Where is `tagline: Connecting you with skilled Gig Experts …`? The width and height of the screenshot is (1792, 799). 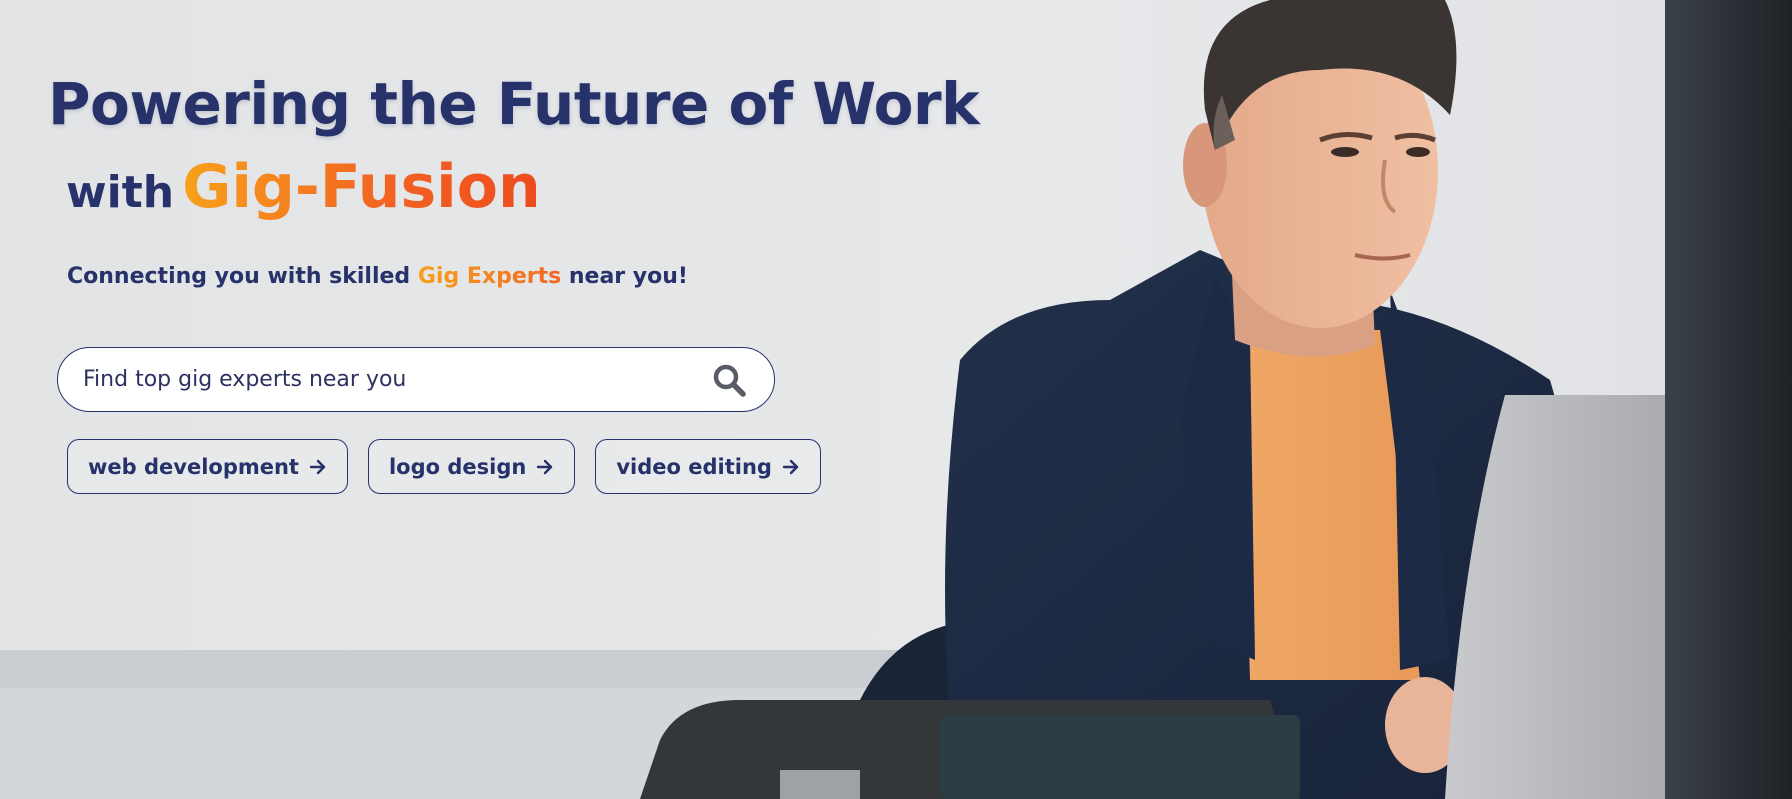 tagline: Connecting you with skilled Gig Experts … is located at coordinates (377, 276).